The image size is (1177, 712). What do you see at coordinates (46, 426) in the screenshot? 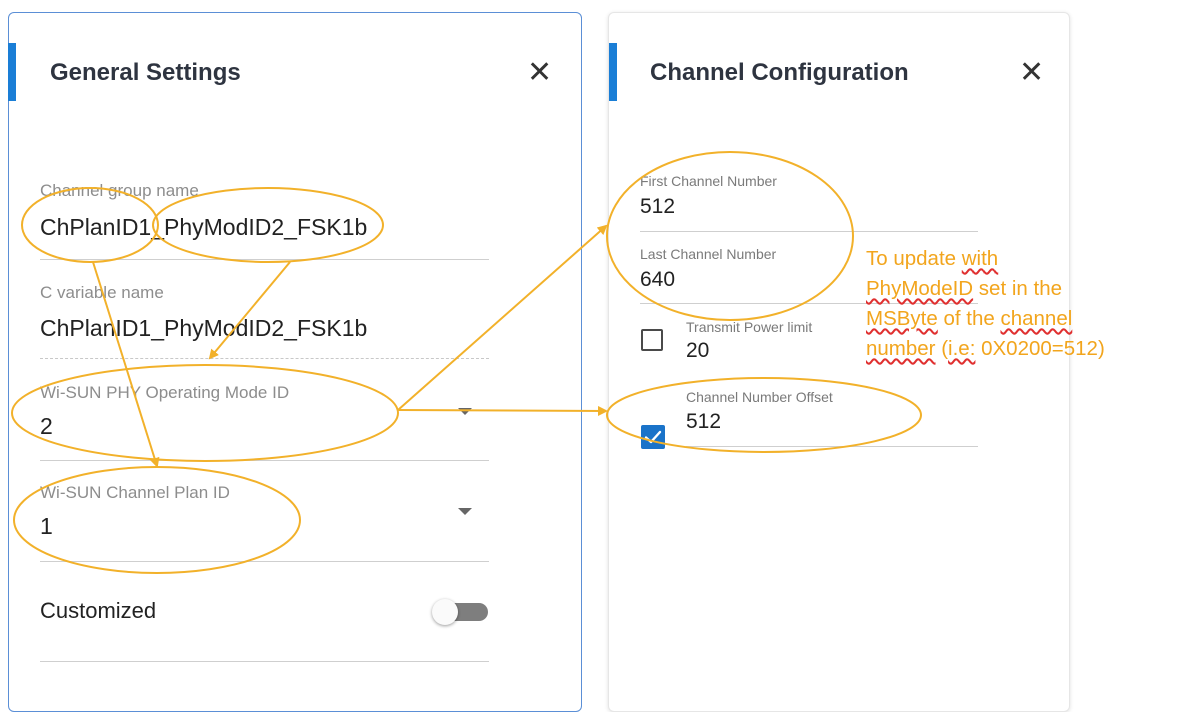
I see `phy-operating-mode-select: 2` at bounding box center [46, 426].